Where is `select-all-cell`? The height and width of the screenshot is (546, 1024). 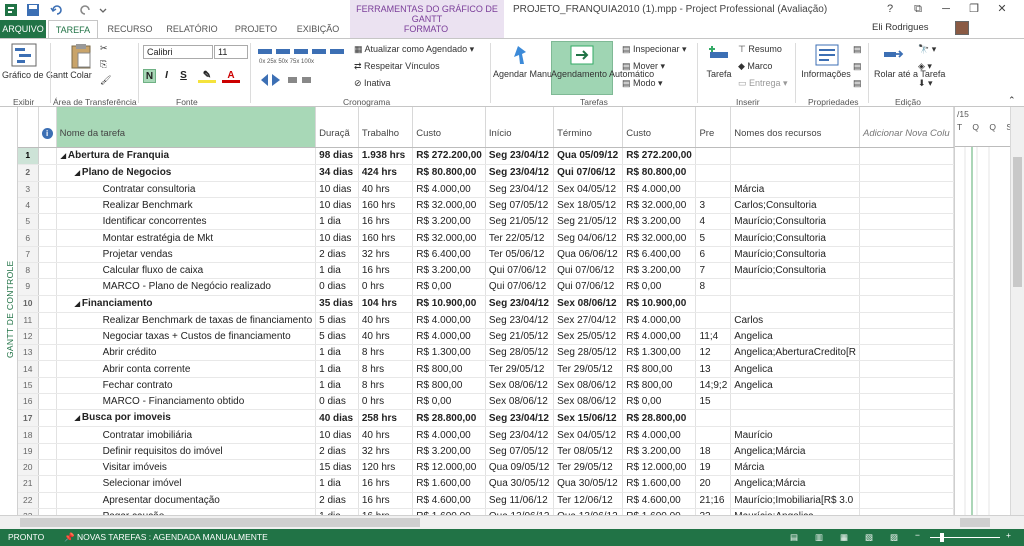
select-all-cell is located at coordinates (28, 127).